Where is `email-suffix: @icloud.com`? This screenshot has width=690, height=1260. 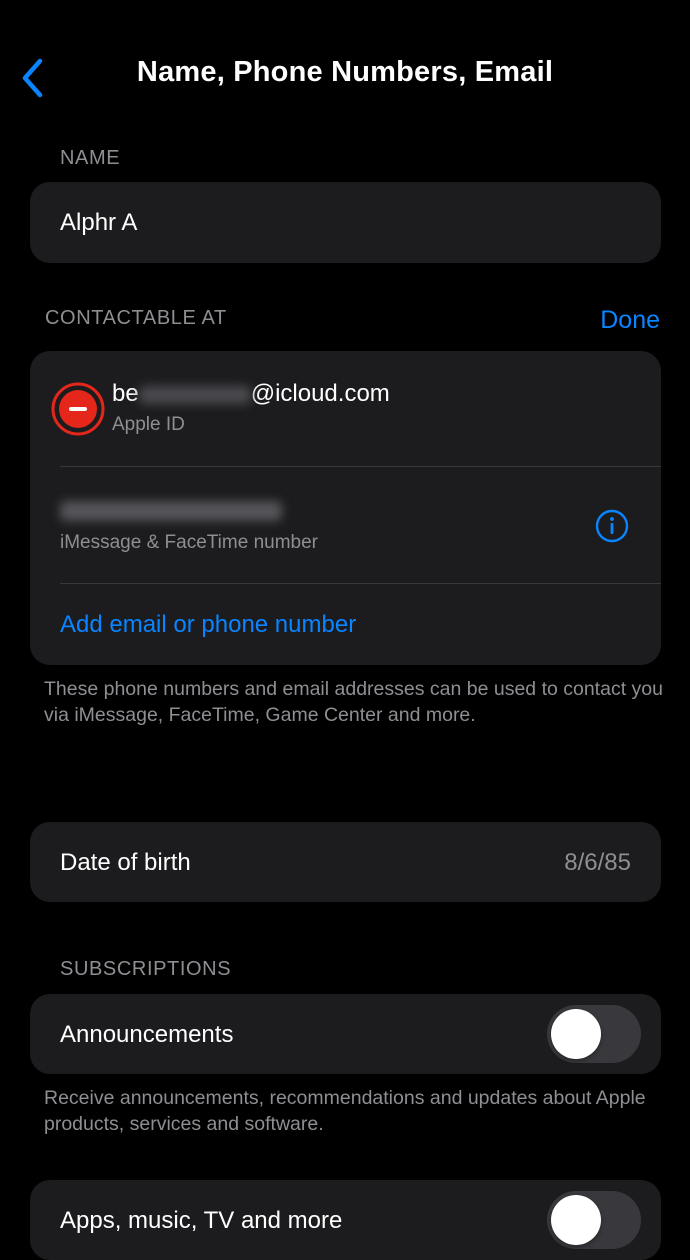 email-suffix: @icloud.com is located at coordinates (320, 393).